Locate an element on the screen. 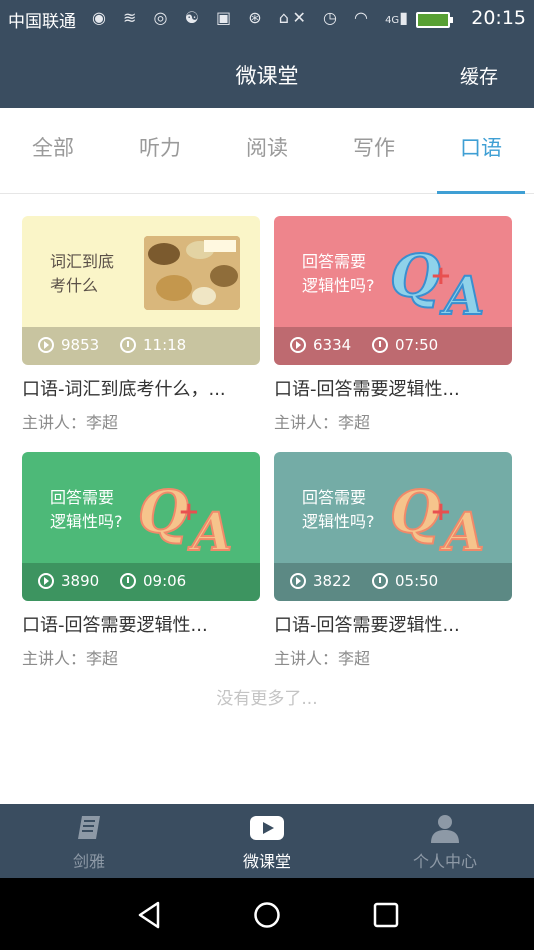 This screenshot has width=534, height=950. notification-icons: ◉ ≋ ◎ ☯ ▣ ⊛ ⌂ is located at coordinates (193, 17).